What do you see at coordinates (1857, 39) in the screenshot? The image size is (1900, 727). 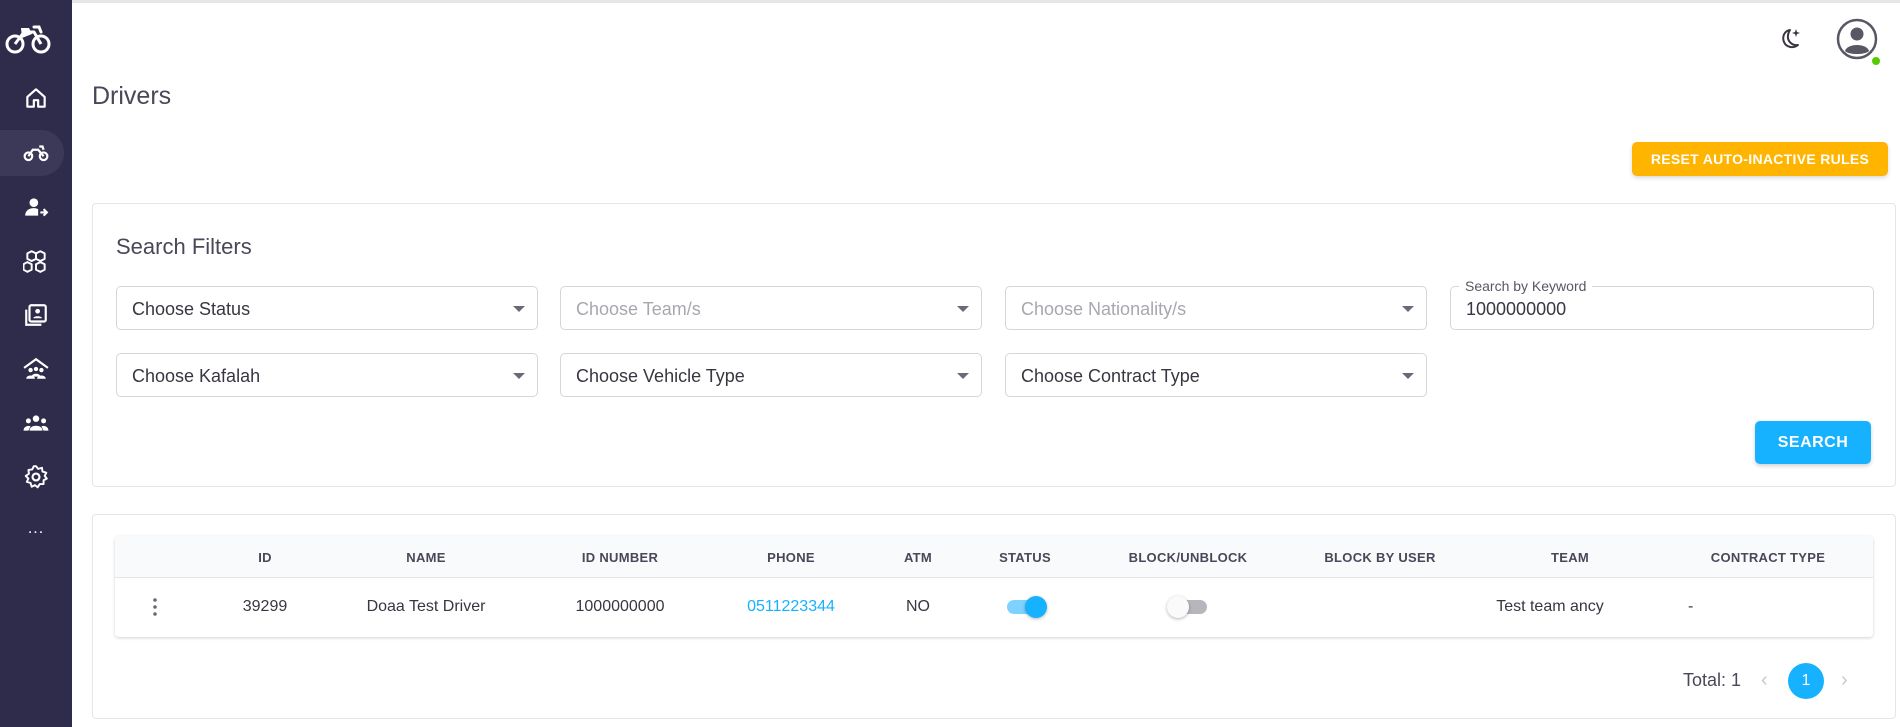 I see `user-avatar-icon` at bounding box center [1857, 39].